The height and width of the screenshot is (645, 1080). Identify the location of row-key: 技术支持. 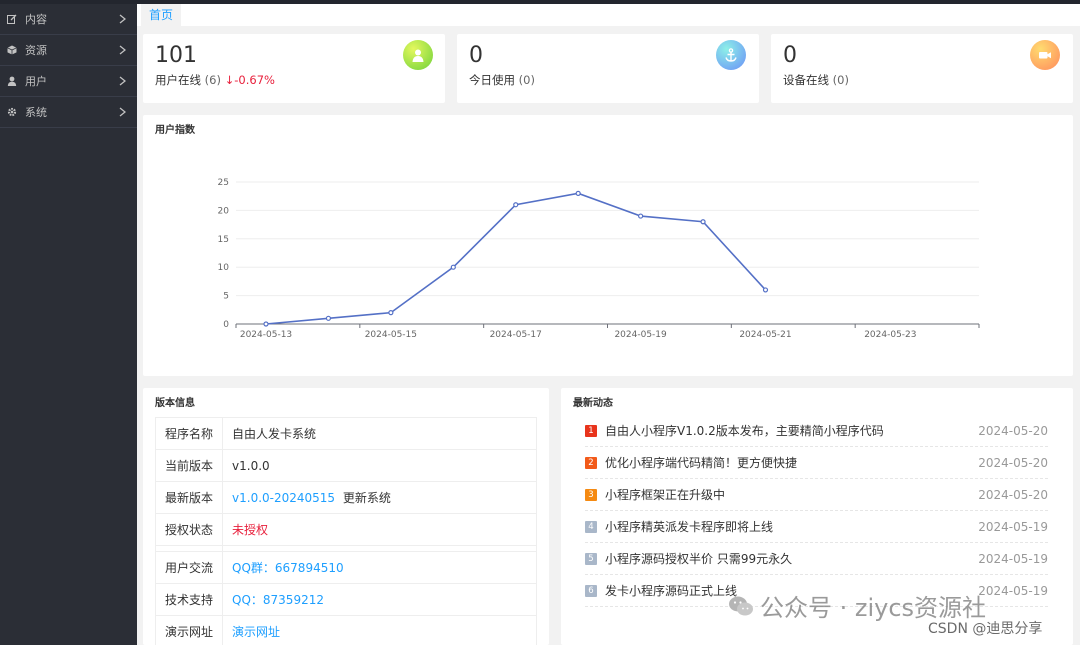
(189, 599).